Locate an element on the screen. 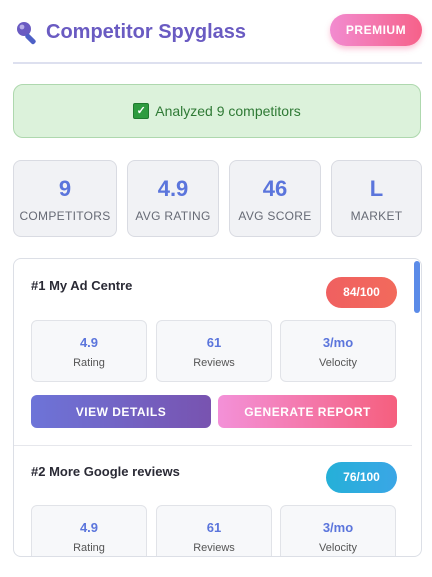 Image resolution: width=432 pixels, height=577 pixels. status-message: Analyzed 9 competitors is located at coordinates (228, 111).